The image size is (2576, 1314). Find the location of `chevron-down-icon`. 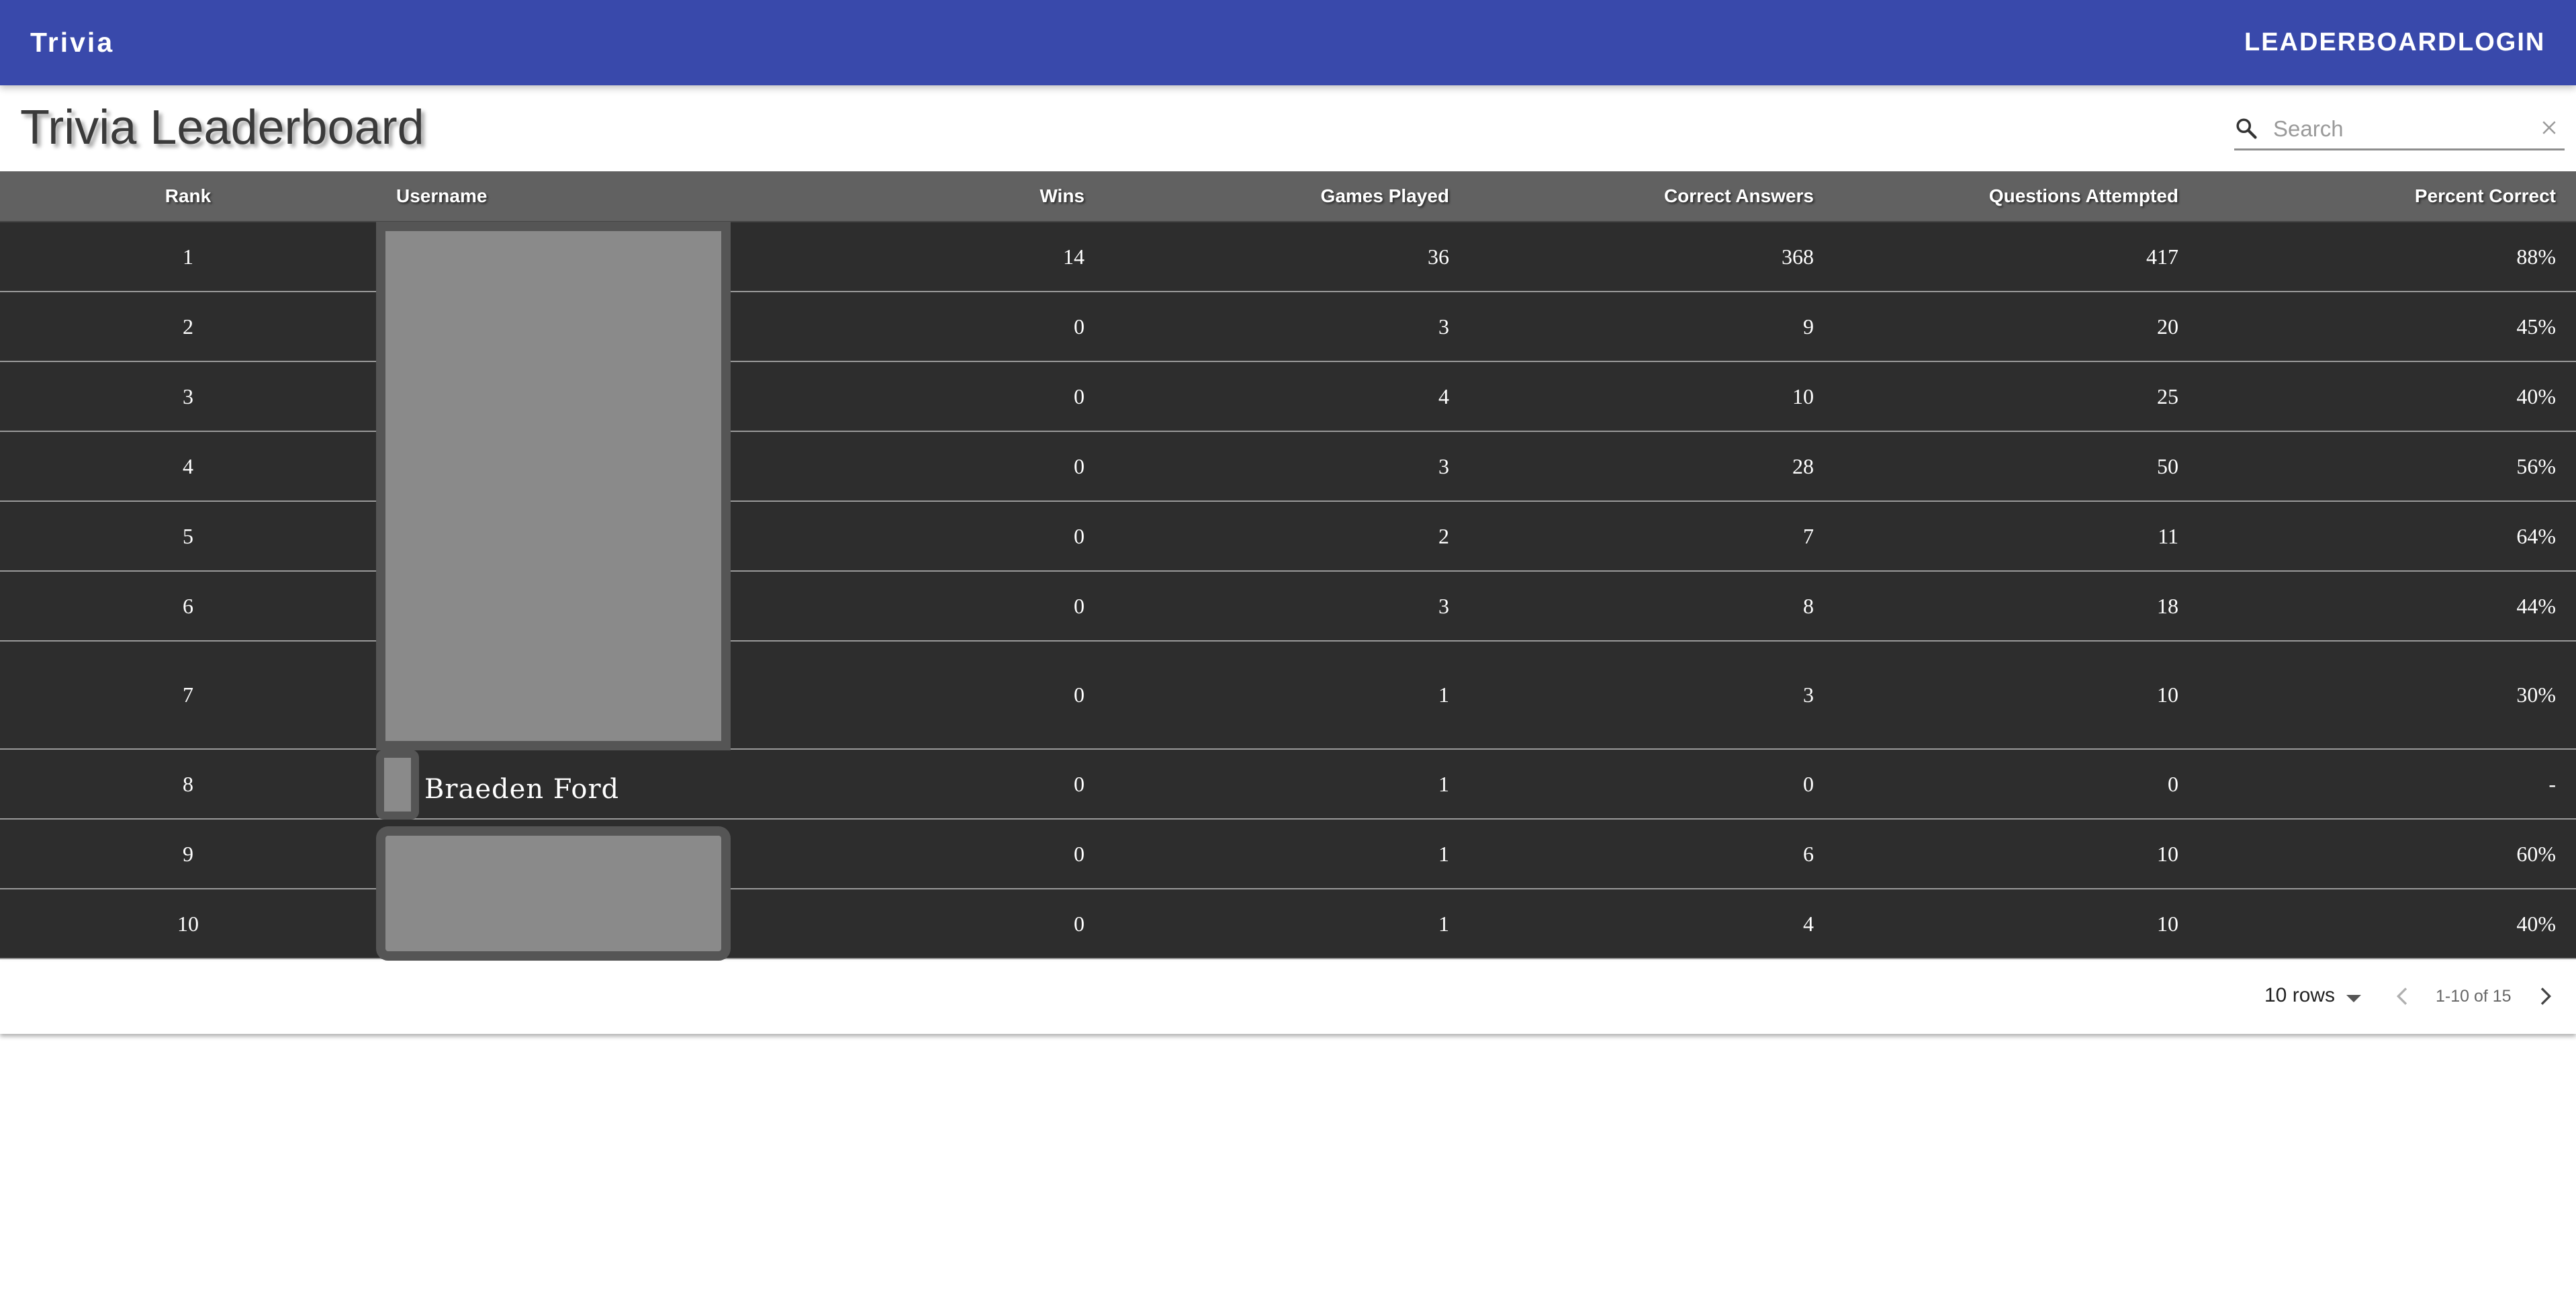

chevron-down-icon is located at coordinates (2353, 999).